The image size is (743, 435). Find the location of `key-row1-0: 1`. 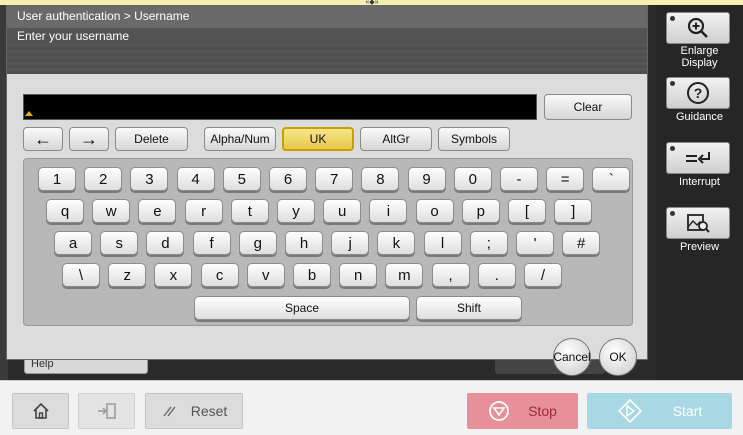

key-row1-0: 1 is located at coordinates (57, 179).